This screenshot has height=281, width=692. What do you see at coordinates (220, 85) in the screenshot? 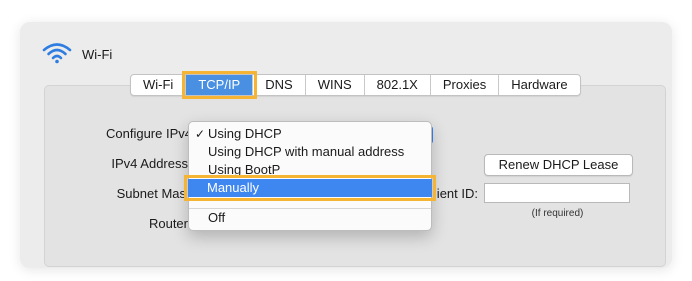
I see `tab-tcpip: TCP/IP` at bounding box center [220, 85].